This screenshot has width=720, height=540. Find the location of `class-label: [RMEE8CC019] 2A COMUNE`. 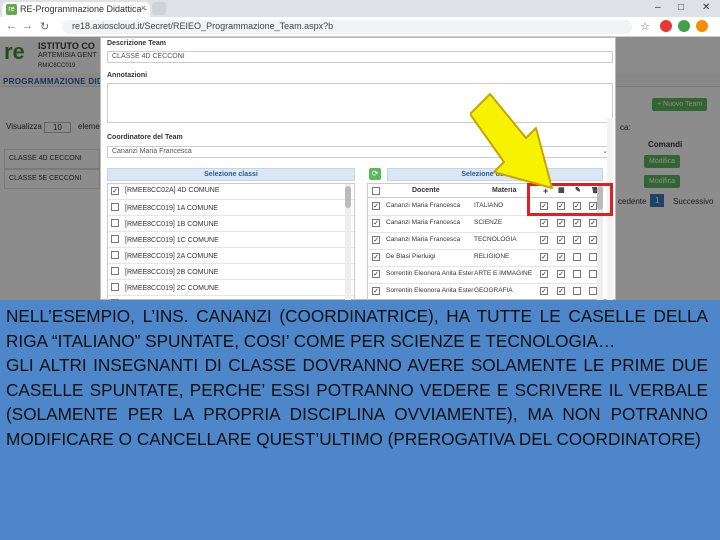

class-label: [RMEE8CC019] 2A COMUNE is located at coordinates (171, 256).